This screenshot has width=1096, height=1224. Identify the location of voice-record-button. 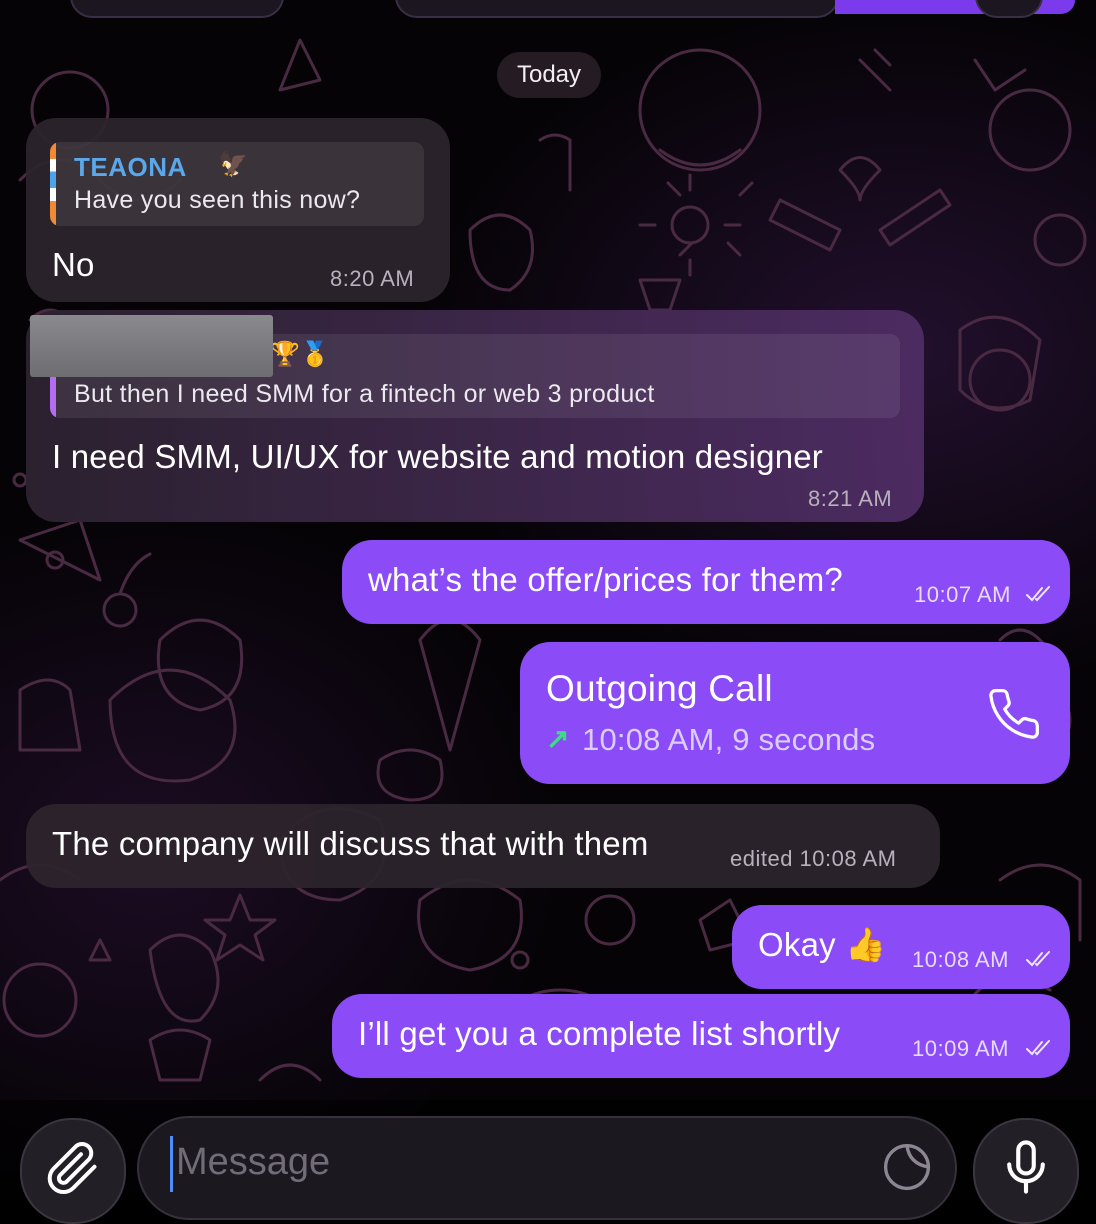
(1026, 1171).